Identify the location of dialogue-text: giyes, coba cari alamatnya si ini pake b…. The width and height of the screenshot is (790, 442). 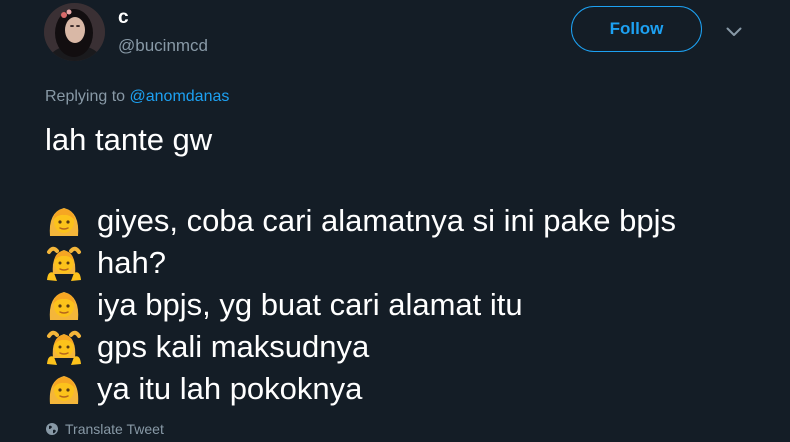
(386, 220).